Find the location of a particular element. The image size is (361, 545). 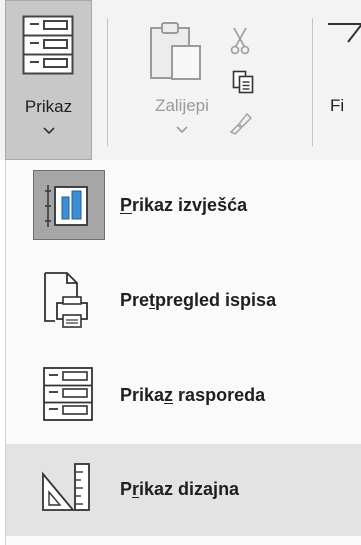

menu-item-accelerator-key: P is located at coordinates (126, 205).